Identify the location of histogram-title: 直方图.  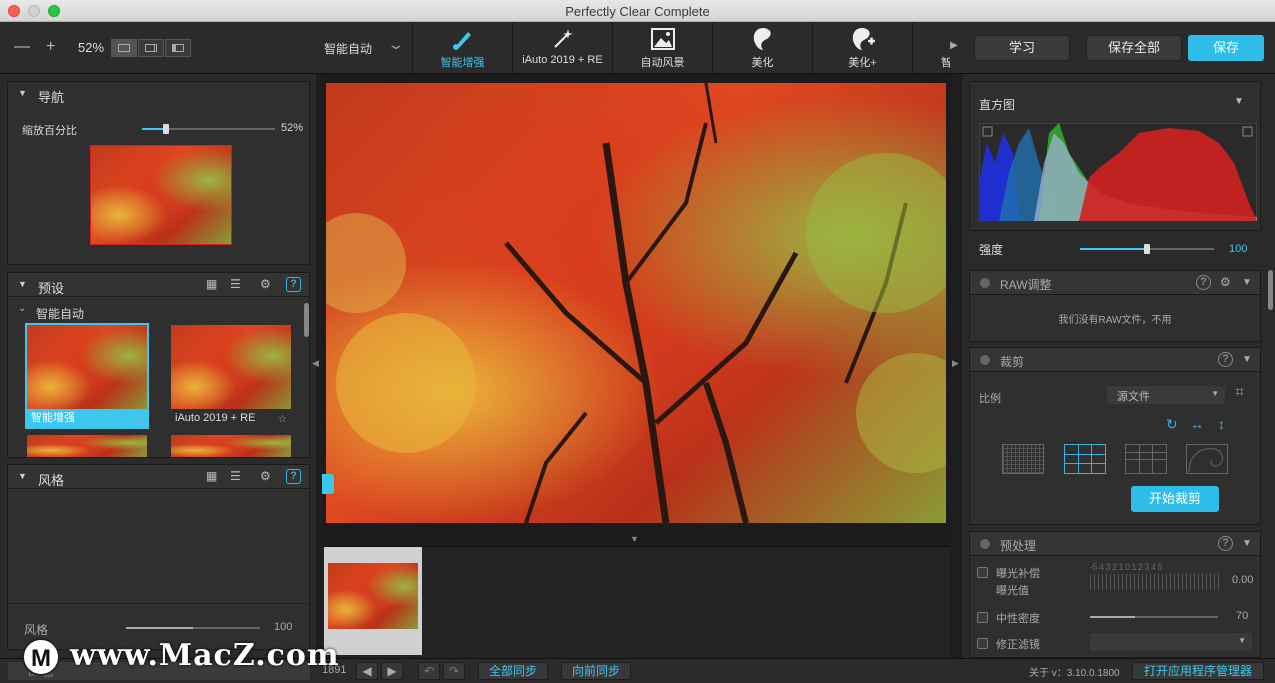
(997, 105).